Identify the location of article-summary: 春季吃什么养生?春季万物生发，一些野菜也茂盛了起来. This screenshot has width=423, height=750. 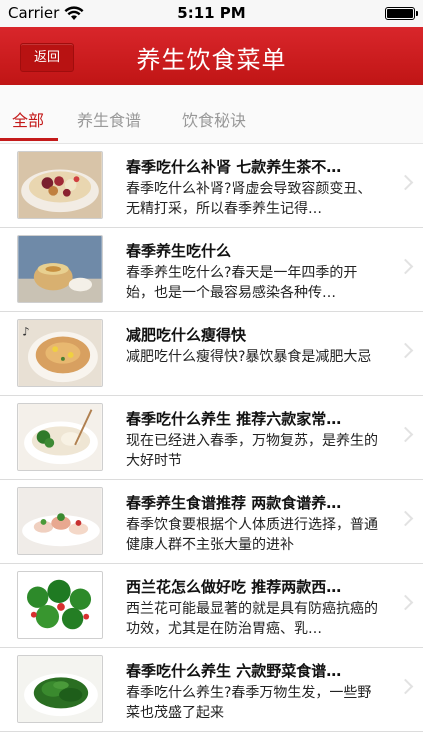
(249, 703).